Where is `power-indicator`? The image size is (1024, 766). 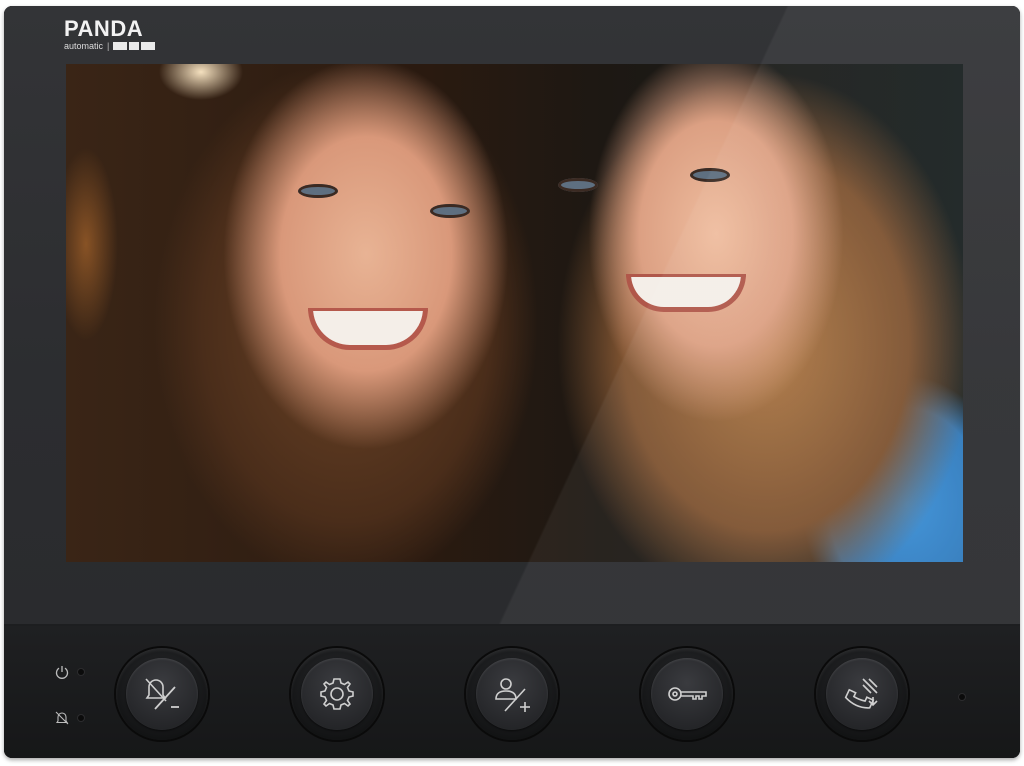 power-indicator is located at coordinates (69, 672).